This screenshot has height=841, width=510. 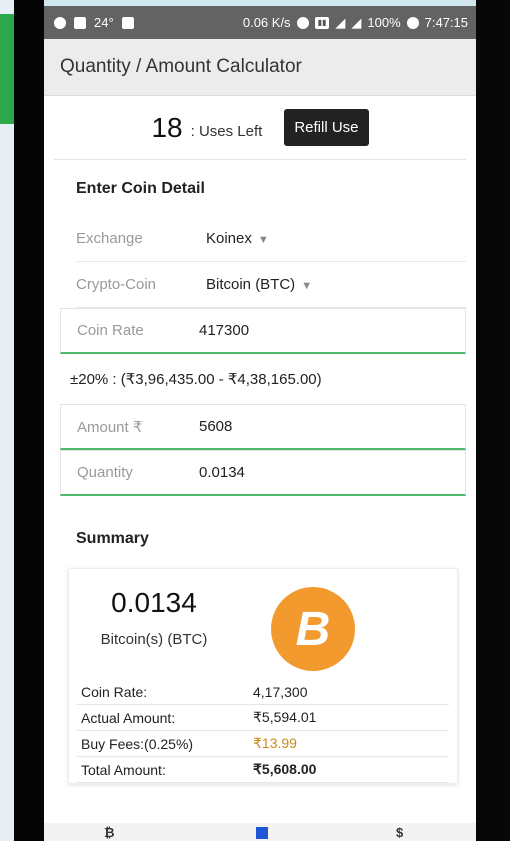 I want to click on check-notification-icon, so click(x=127, y=22).